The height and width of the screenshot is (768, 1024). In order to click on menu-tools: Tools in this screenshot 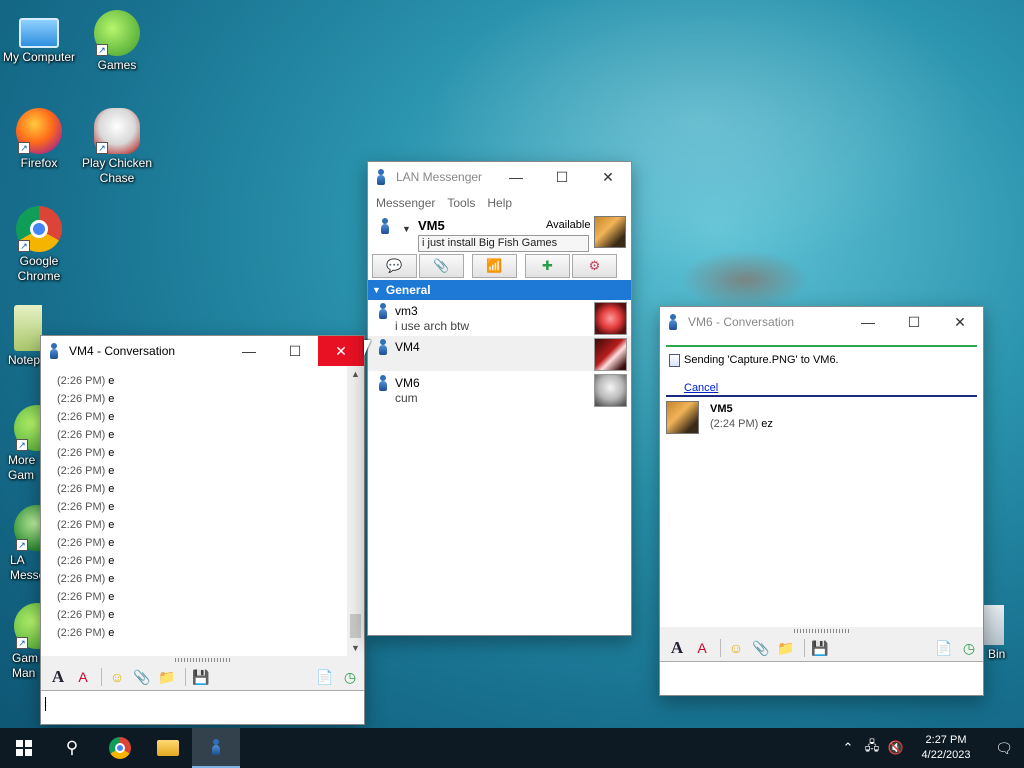, I will do `click(463, 203)`.